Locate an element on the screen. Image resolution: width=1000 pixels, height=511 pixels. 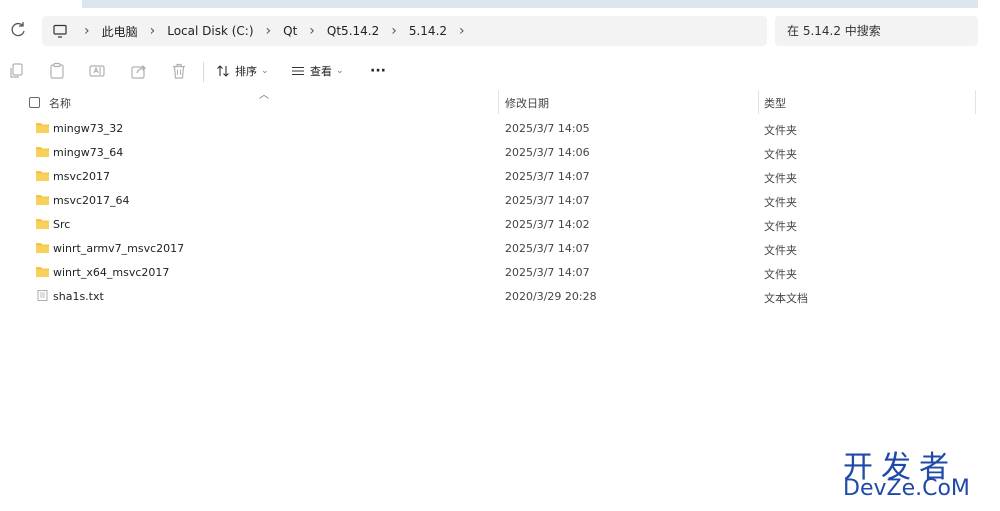
column-type-header: 类型 is located at coordinates (775, 103).